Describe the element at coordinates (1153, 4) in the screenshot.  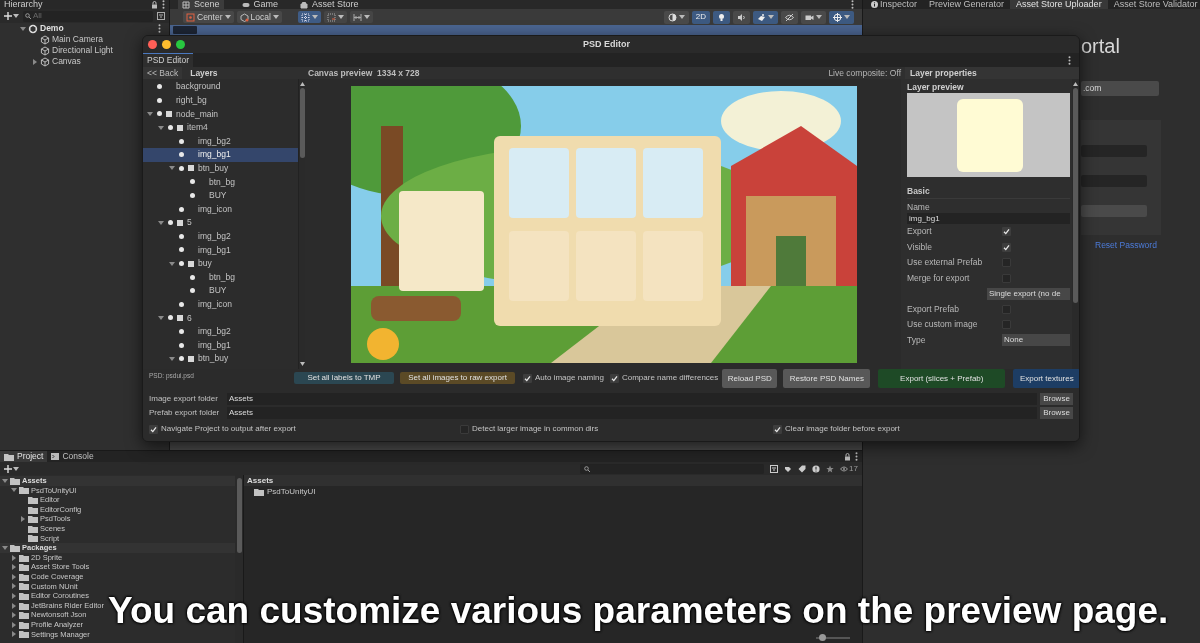
I see `inspector-tab: Asset Store Validator` at that location.